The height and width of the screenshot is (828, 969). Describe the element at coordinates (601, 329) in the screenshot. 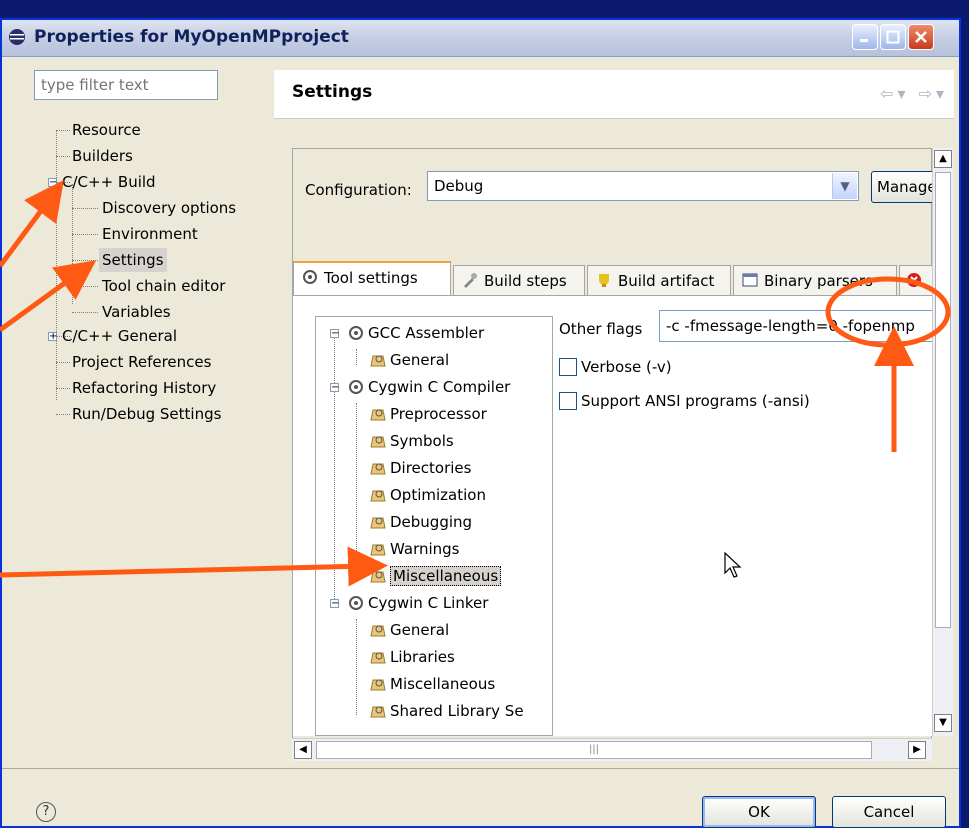

I see `other-flags-label: Other flags` at that location.